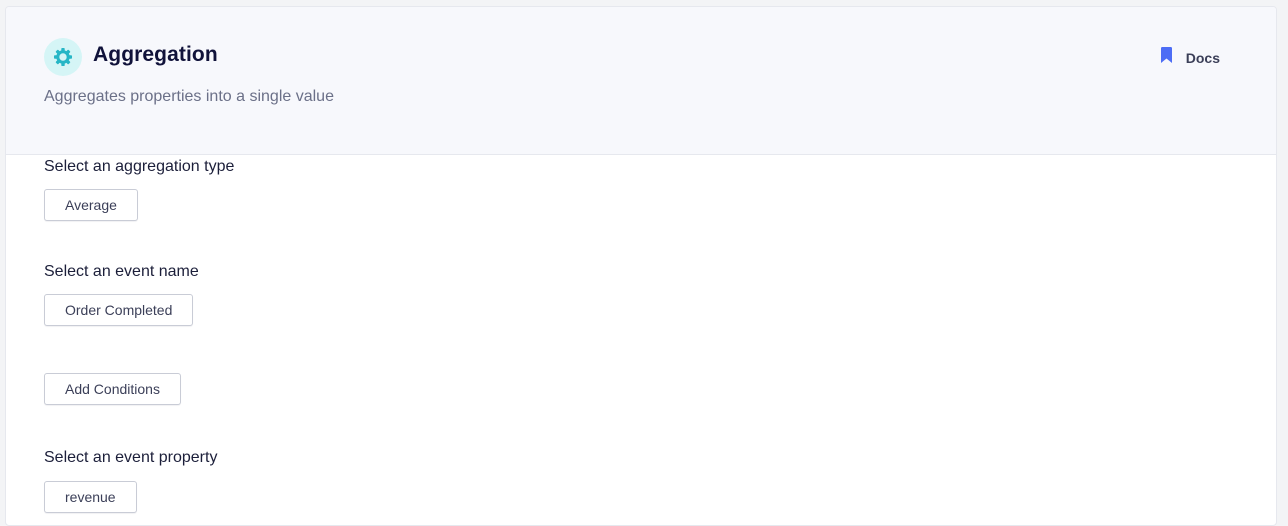 Image resolution: width=1288 pixels, height=526 pixels. I want to click on event-name-label: Select an event name, so click(121, 271).